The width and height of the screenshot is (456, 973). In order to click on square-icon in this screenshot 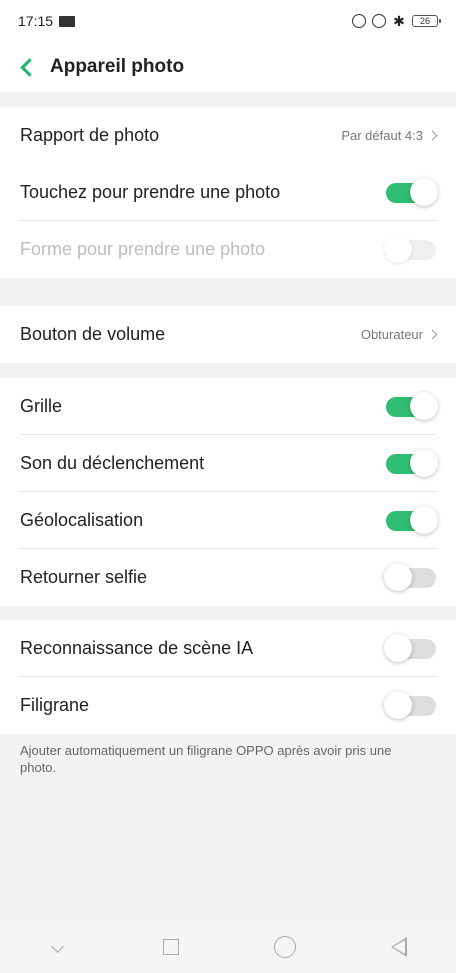, I will do `click(171, 946)`.